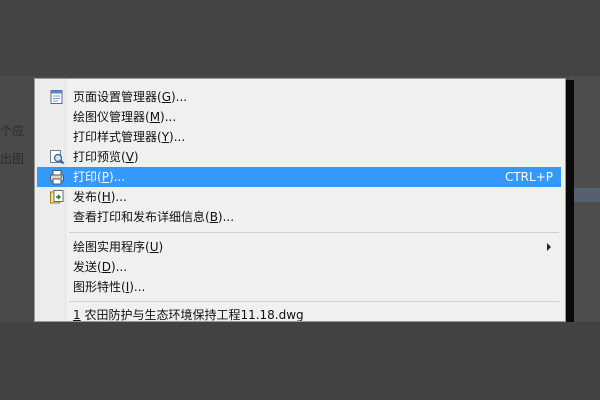 The width and height of the screenshot is (600, 400). I want to click on menu-item-recent-file: 1 农田防护与生态环境保持工程11.18.dwg, so click(299, 313).